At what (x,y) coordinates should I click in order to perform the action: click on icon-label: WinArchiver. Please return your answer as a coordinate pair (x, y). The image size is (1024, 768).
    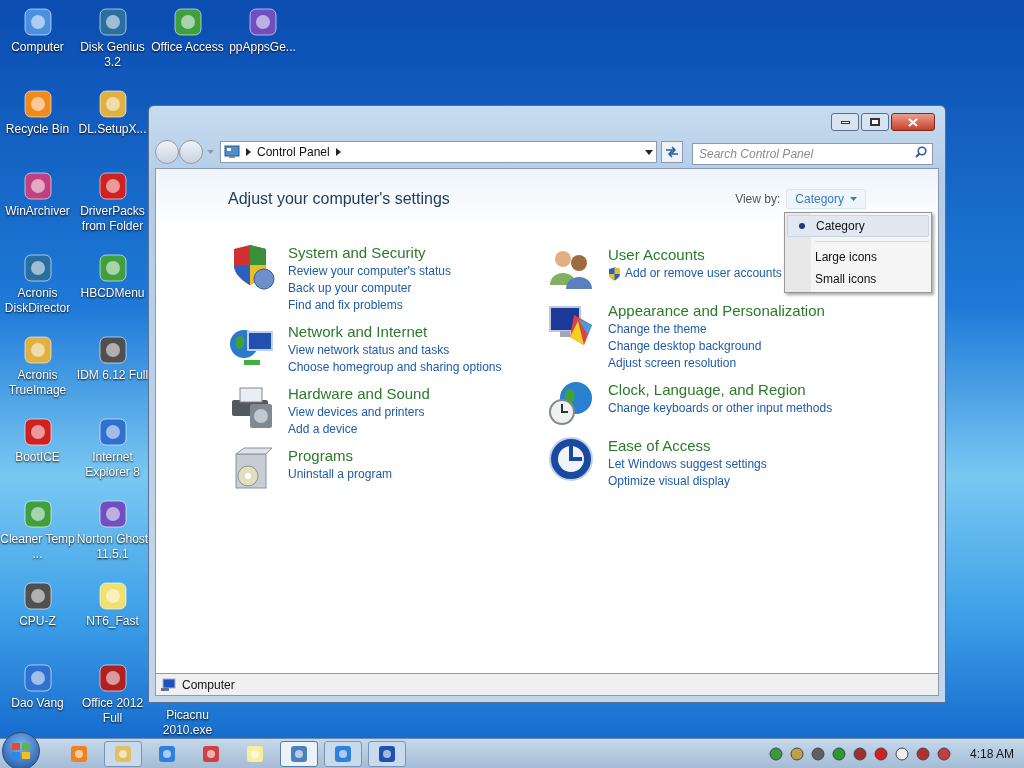
    Looking at the image, I should click on (37, 211).